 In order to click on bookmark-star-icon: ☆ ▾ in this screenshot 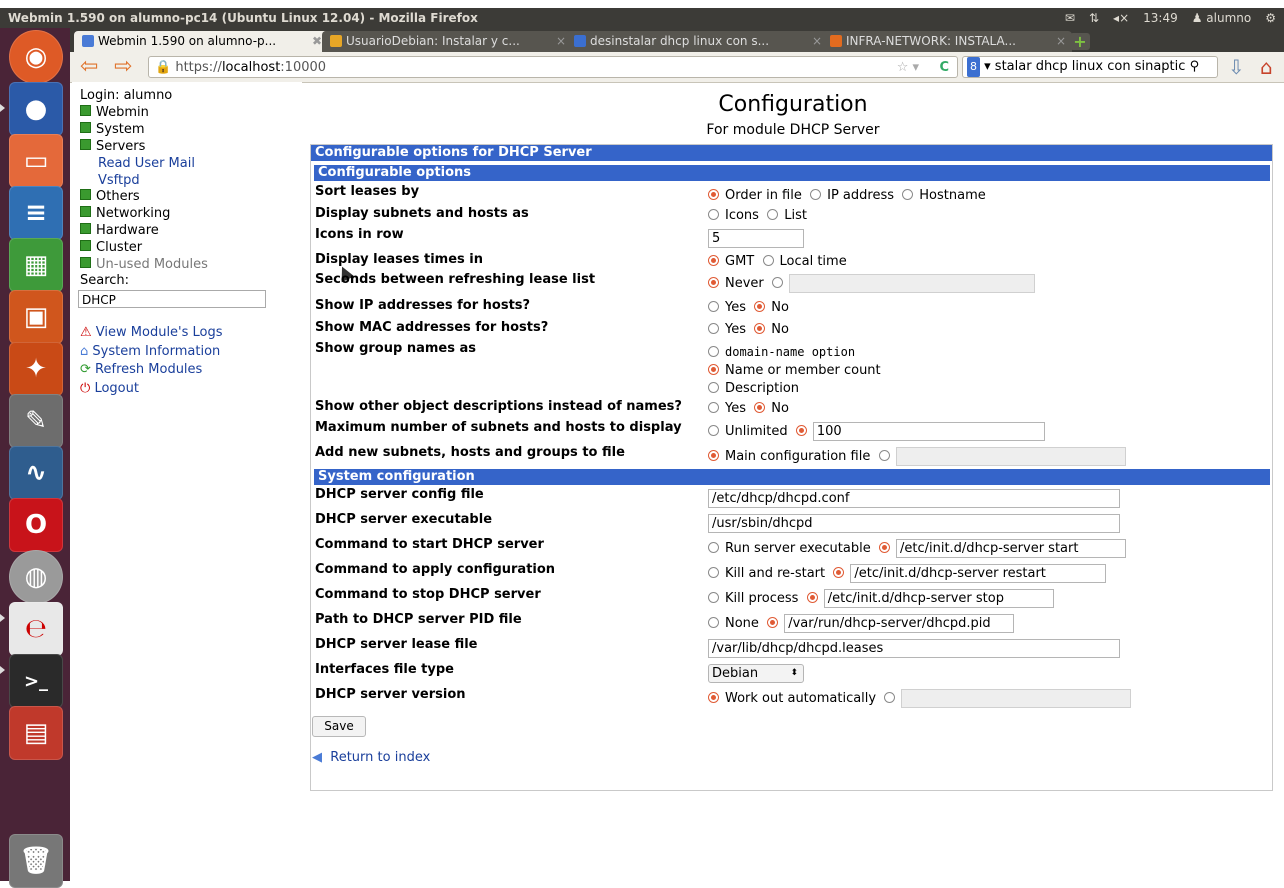, I will do `click(908, 68)`.